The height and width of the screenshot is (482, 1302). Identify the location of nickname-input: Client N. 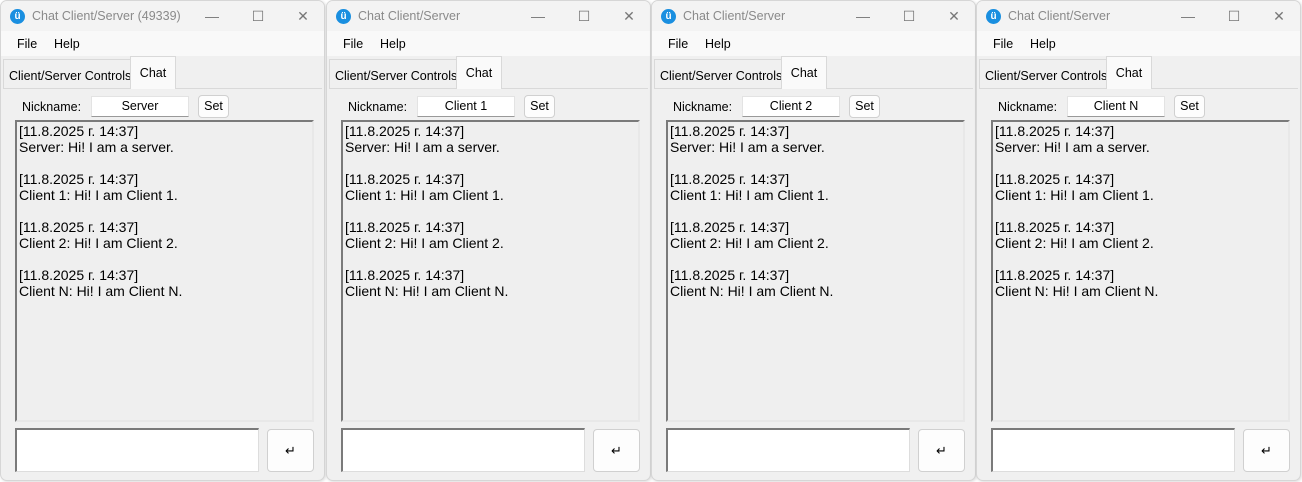
(1116, 106).